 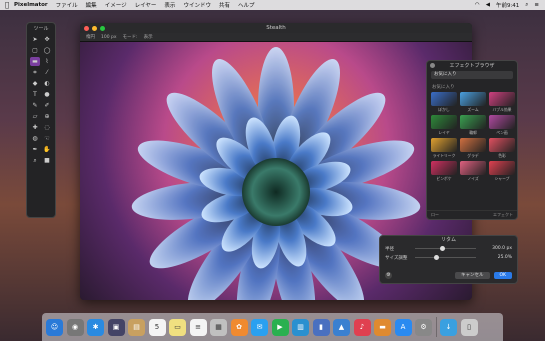 What do you see at coordinates (536, 5) in the screenshot?
I see `notification-icon: ≡` at bounding box center [536, 5].